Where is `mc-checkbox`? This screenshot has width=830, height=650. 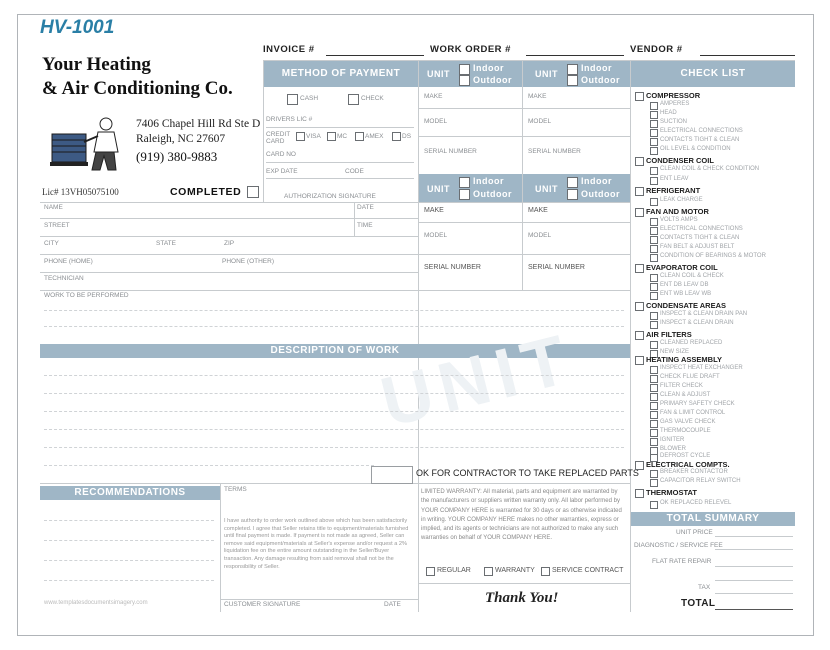 mc-checkbox is located at coordinates (331, 136).